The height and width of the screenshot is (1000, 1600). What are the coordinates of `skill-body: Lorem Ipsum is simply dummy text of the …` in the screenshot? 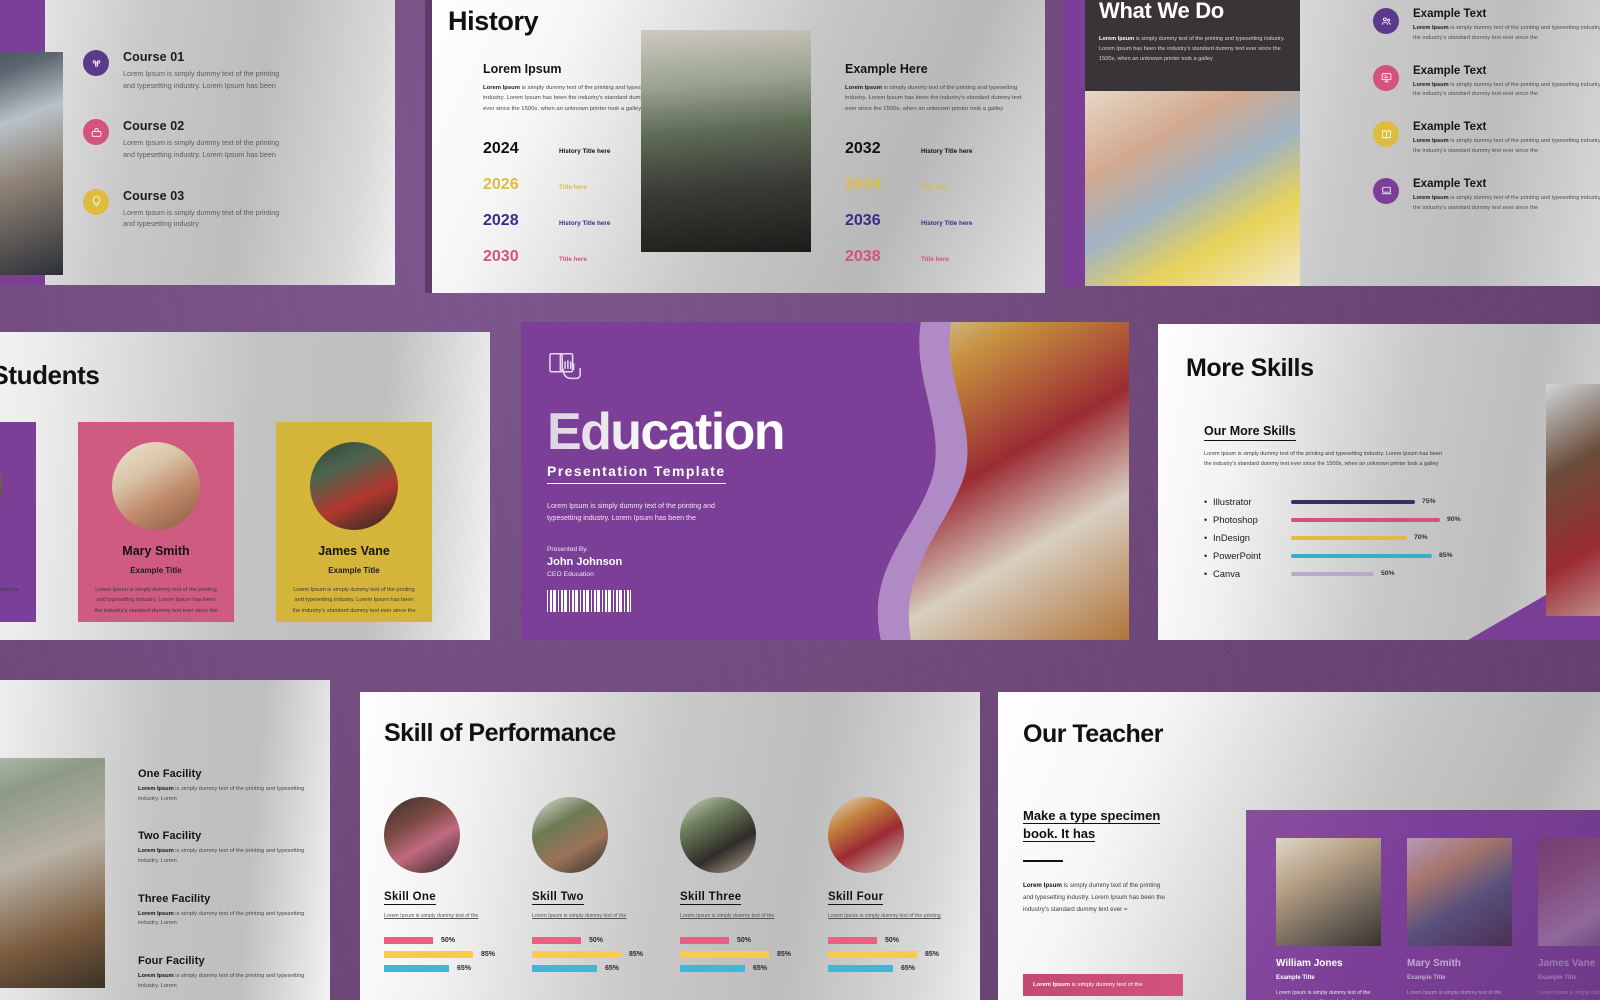 It's located at (884, 916).